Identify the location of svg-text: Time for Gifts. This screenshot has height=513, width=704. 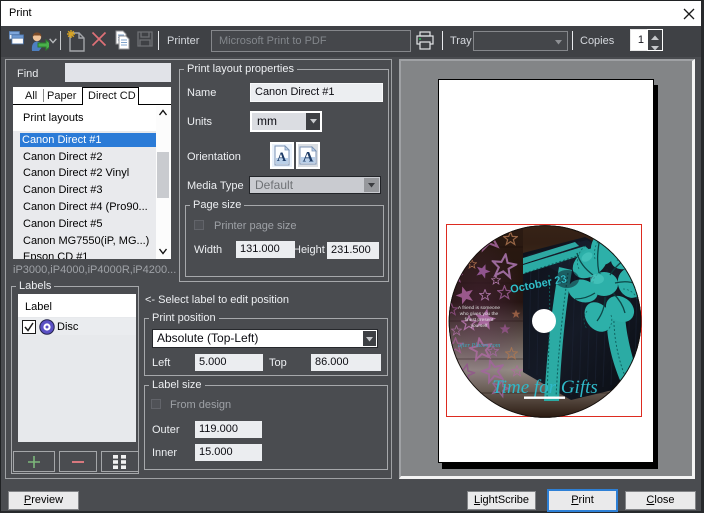
(545, 387).